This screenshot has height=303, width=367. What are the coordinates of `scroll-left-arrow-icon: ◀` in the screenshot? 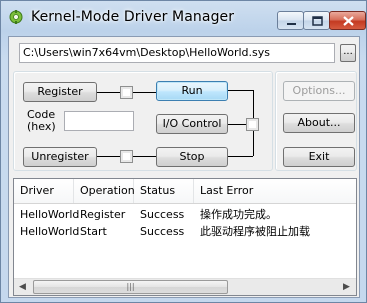 It's located at (22, 287).